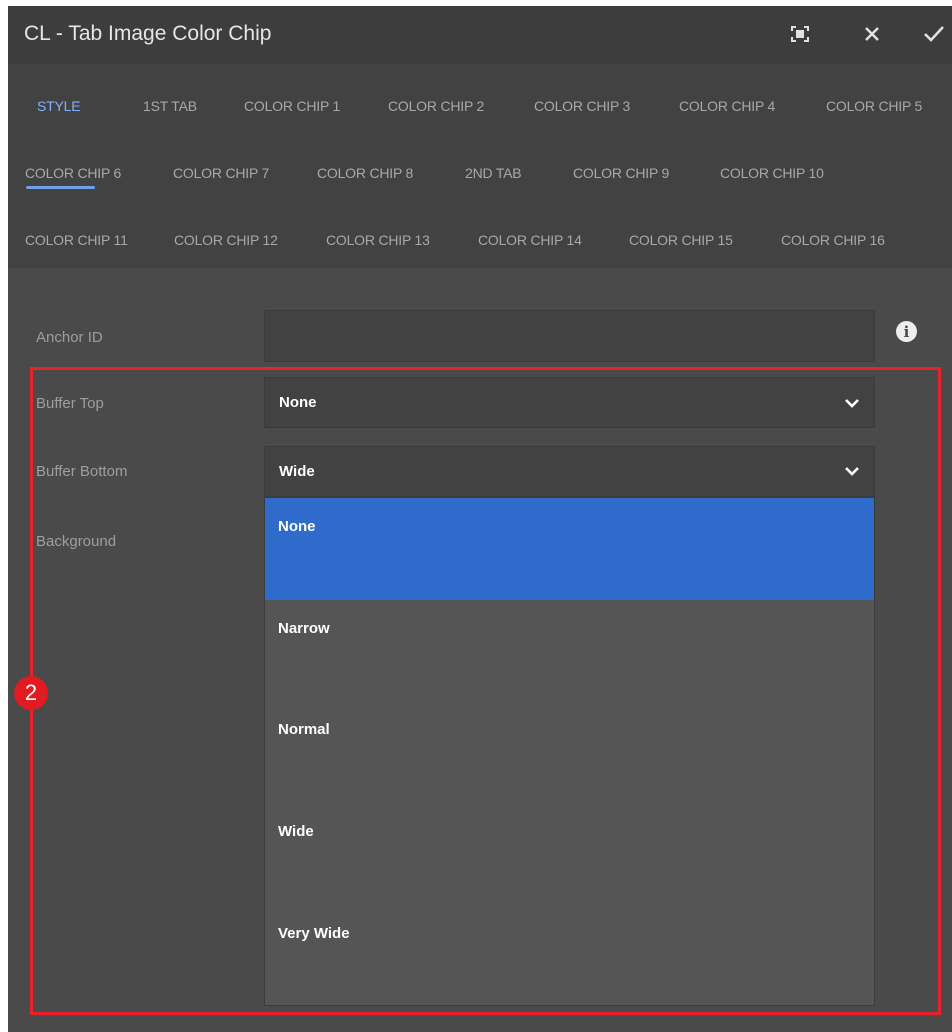 This screenshot has width=952, height=1032. I want to click on tab-color-chip-3: COLOR CHIP 3, so click(582, 106).